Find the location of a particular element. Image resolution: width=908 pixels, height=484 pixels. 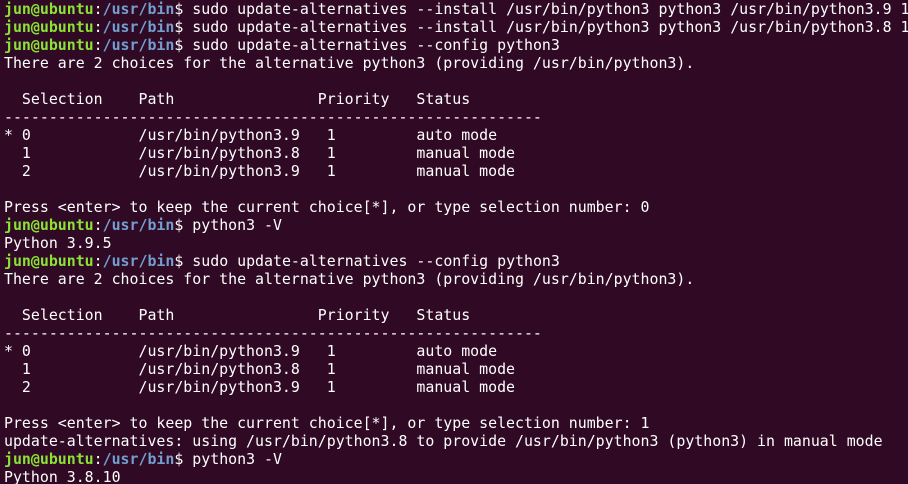

output-line: Python 3.9.5 is located at coordinates (58, 243).